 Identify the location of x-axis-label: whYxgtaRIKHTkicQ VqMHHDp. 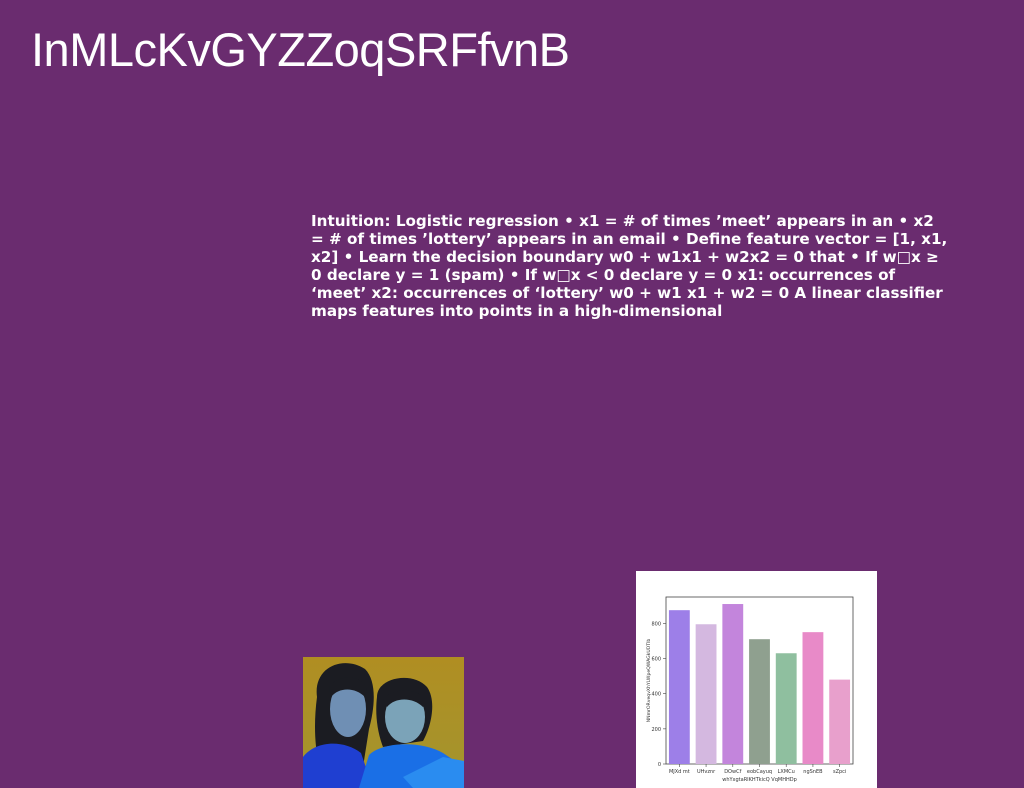
(759, 780).